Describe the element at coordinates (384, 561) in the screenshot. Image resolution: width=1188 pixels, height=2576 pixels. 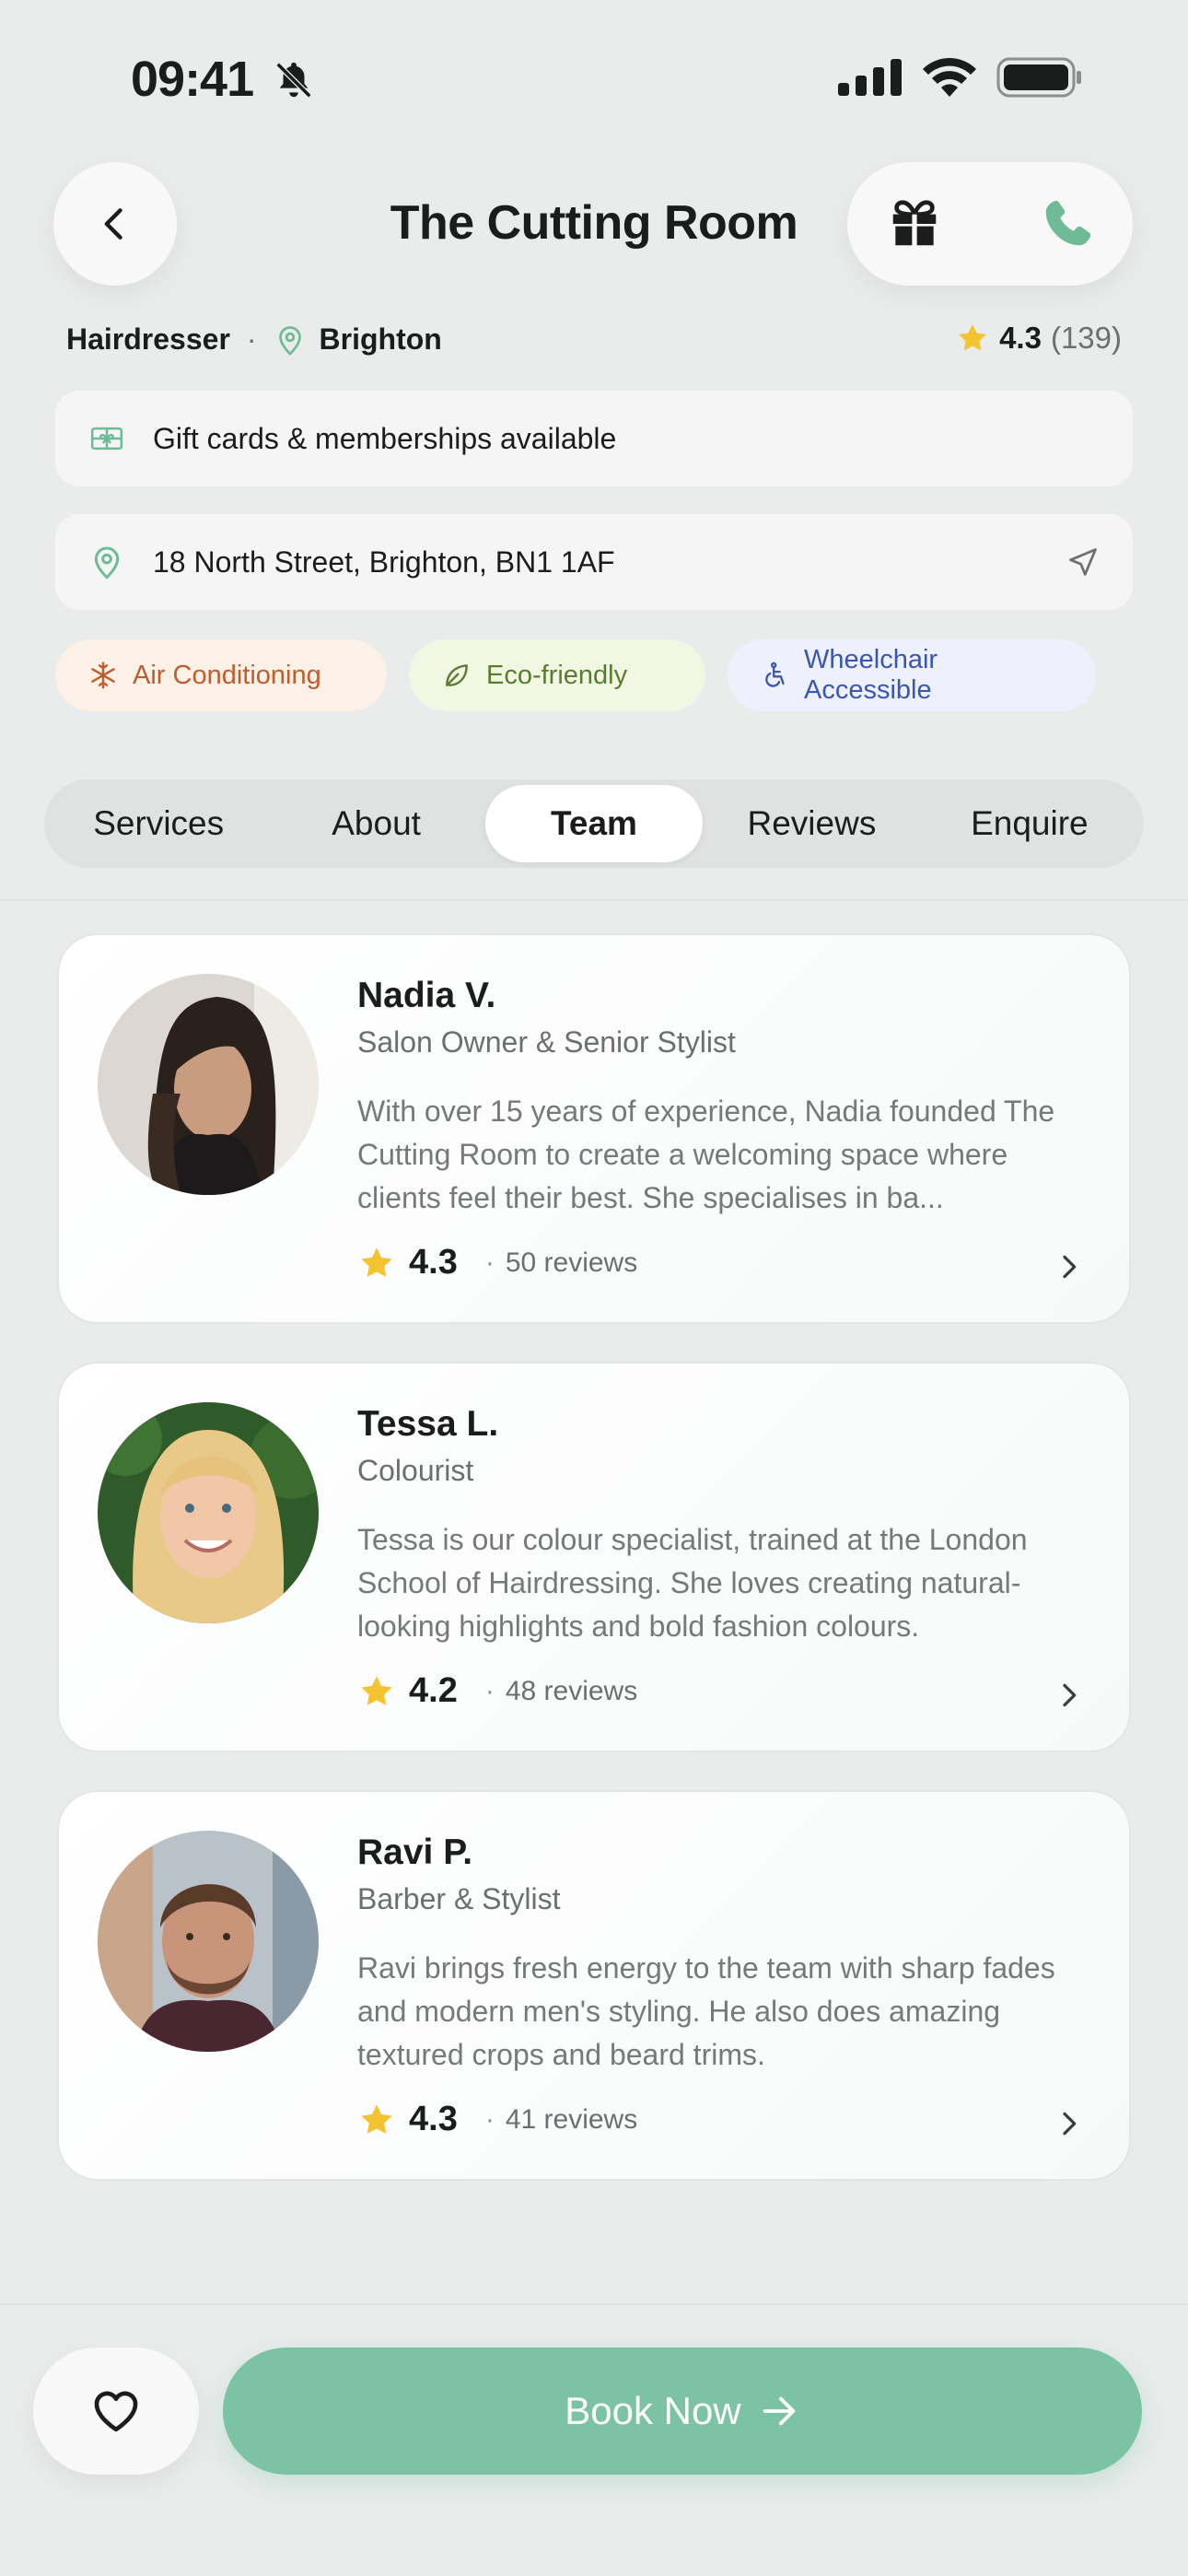
I see `address-text: 18 North Street, Brighton, BN1 1AF` at that location.